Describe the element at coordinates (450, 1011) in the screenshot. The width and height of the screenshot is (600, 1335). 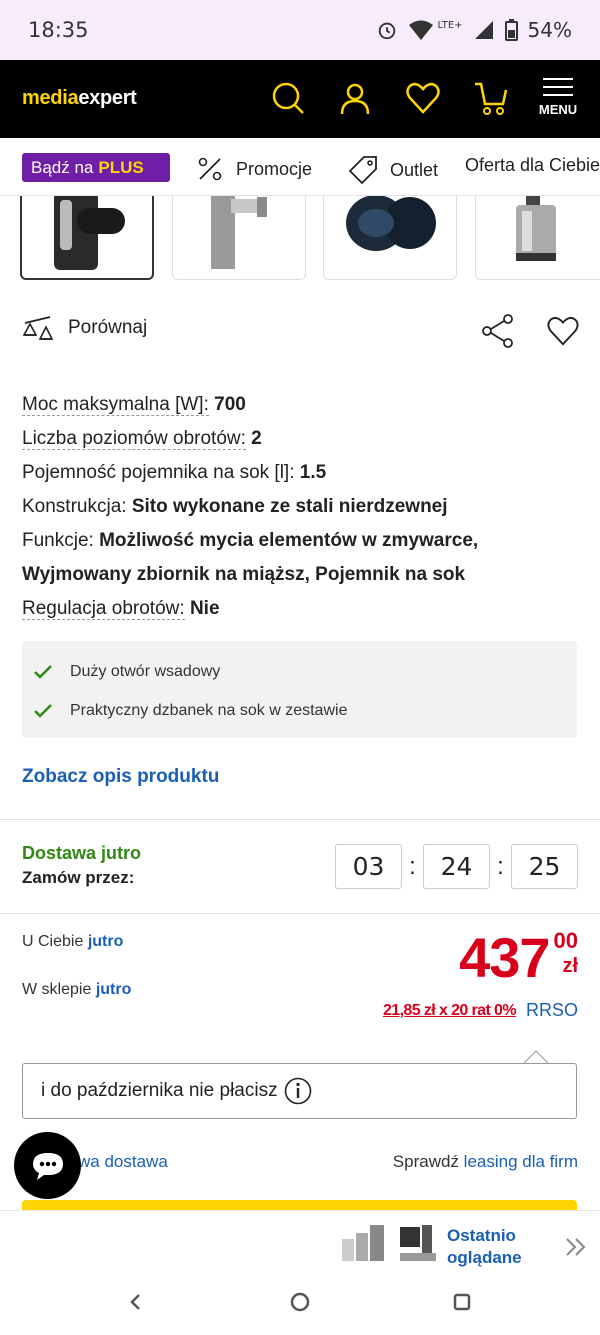
I see `installments-link: 21,85 zł x 20 rat 0%` at that location.